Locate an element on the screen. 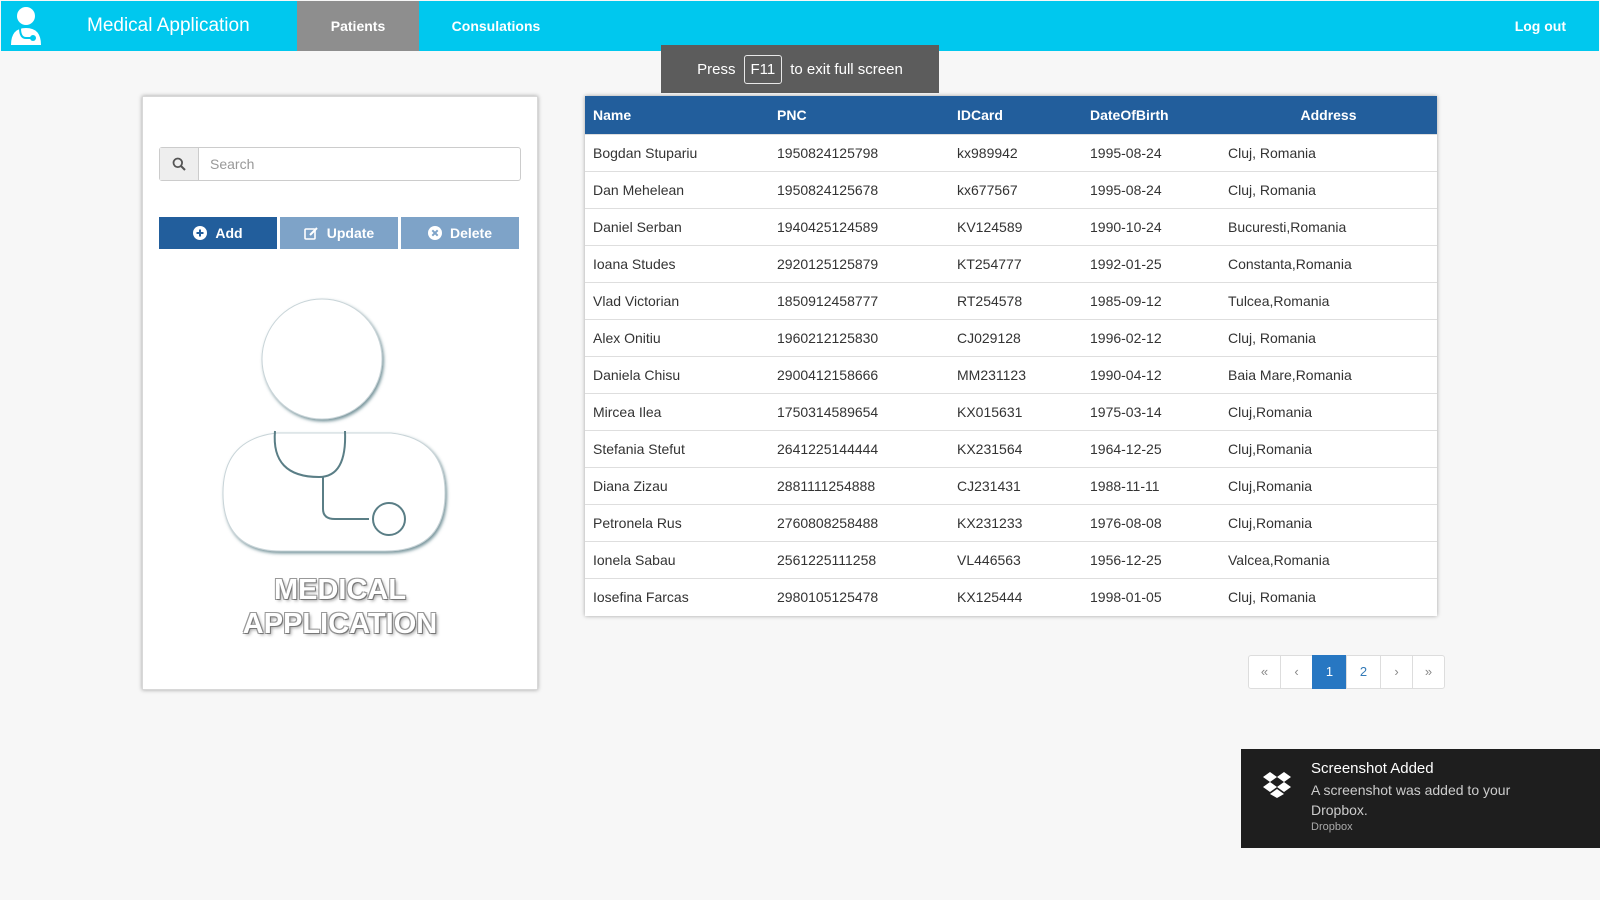 Image resolution: width=1600 pixels, height=900 pixels. cell-pnc: 1950824125798 is located at coordinates (828, 152).